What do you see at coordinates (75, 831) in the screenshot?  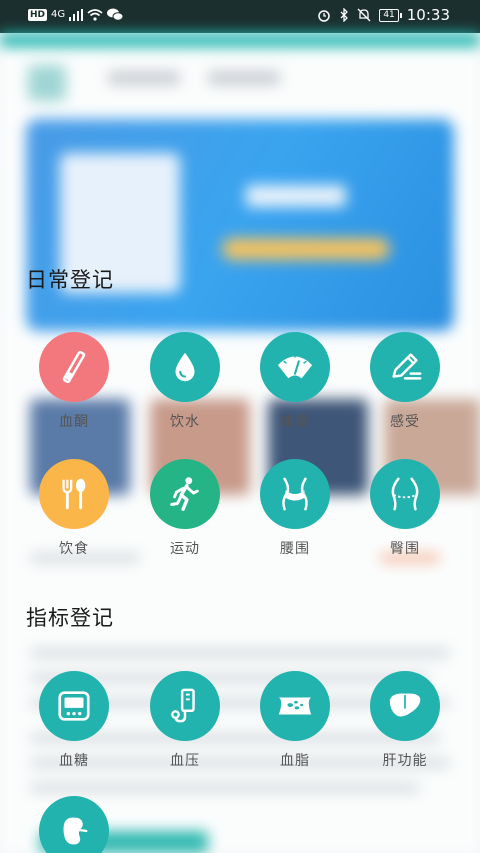 I see `kidney-icon` at bounding box center [75, 831].